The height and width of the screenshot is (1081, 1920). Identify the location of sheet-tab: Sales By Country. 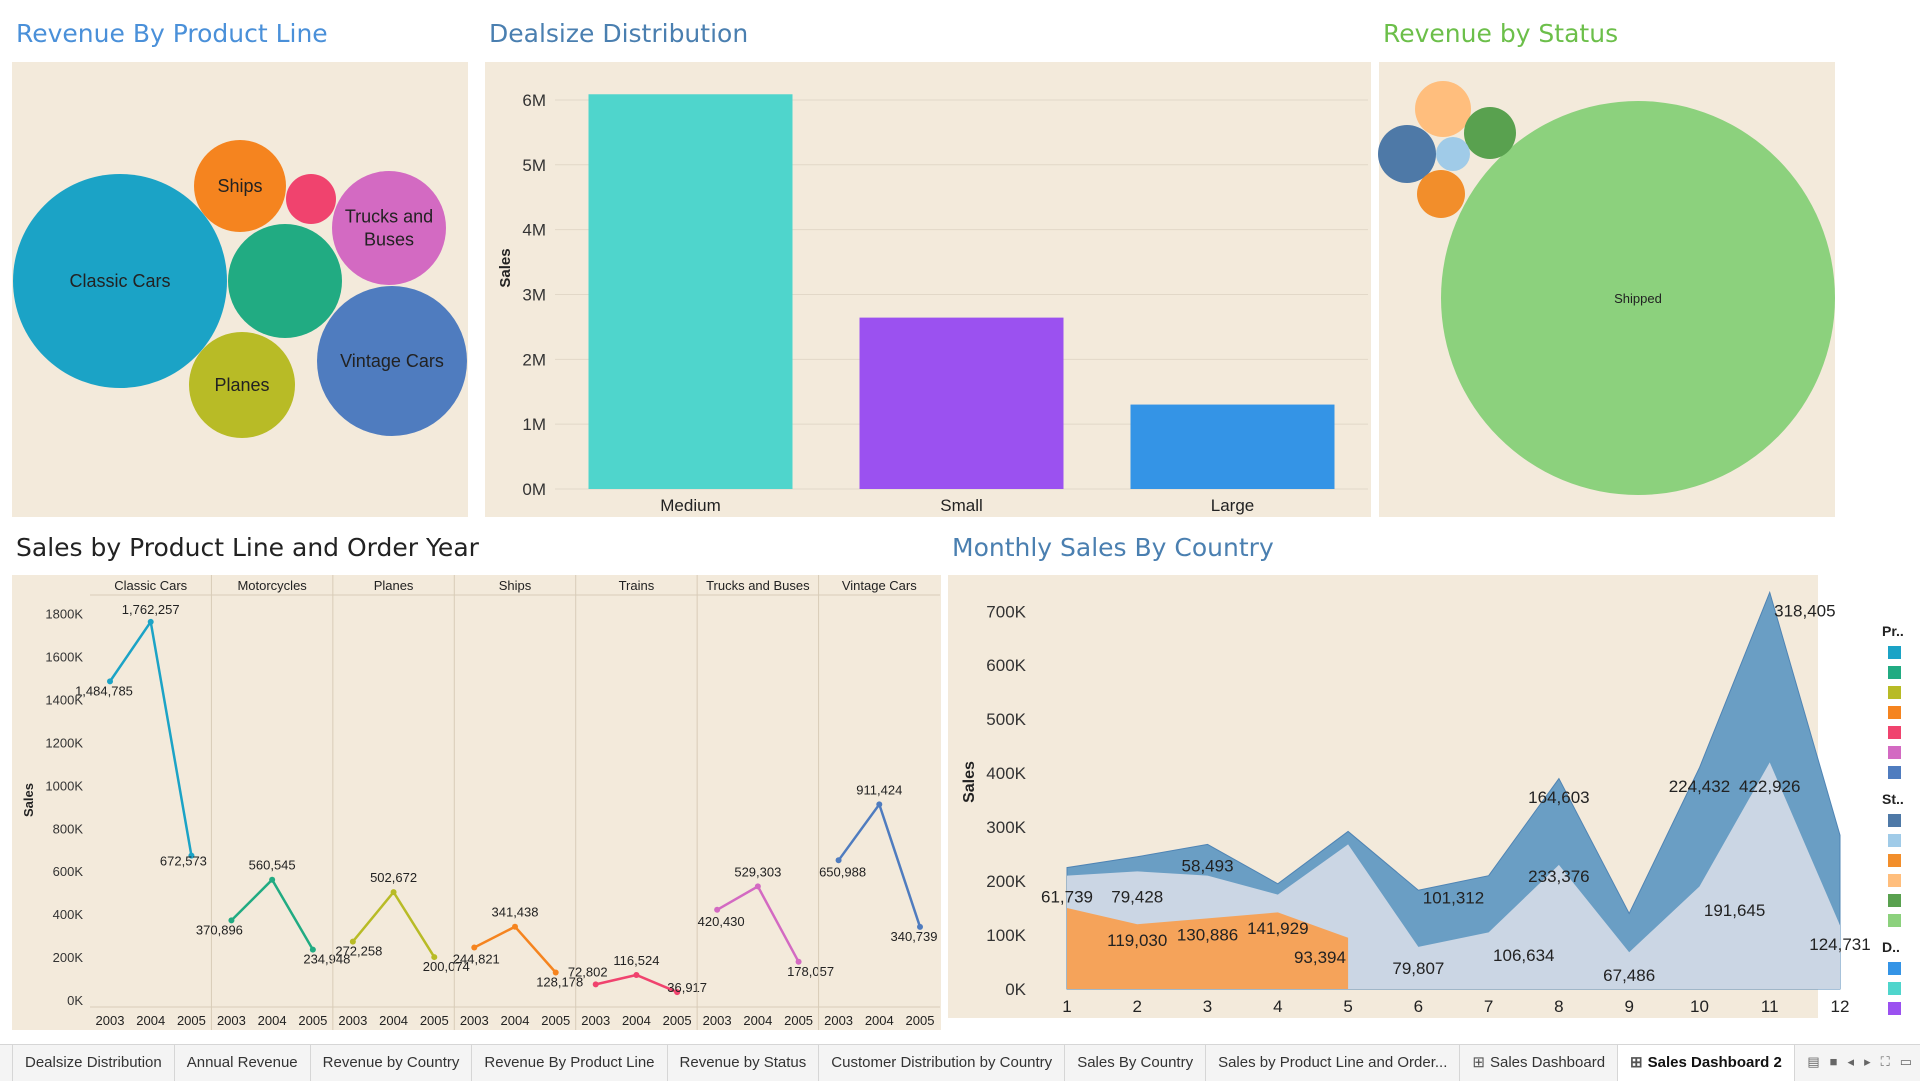
(1136, 1063).